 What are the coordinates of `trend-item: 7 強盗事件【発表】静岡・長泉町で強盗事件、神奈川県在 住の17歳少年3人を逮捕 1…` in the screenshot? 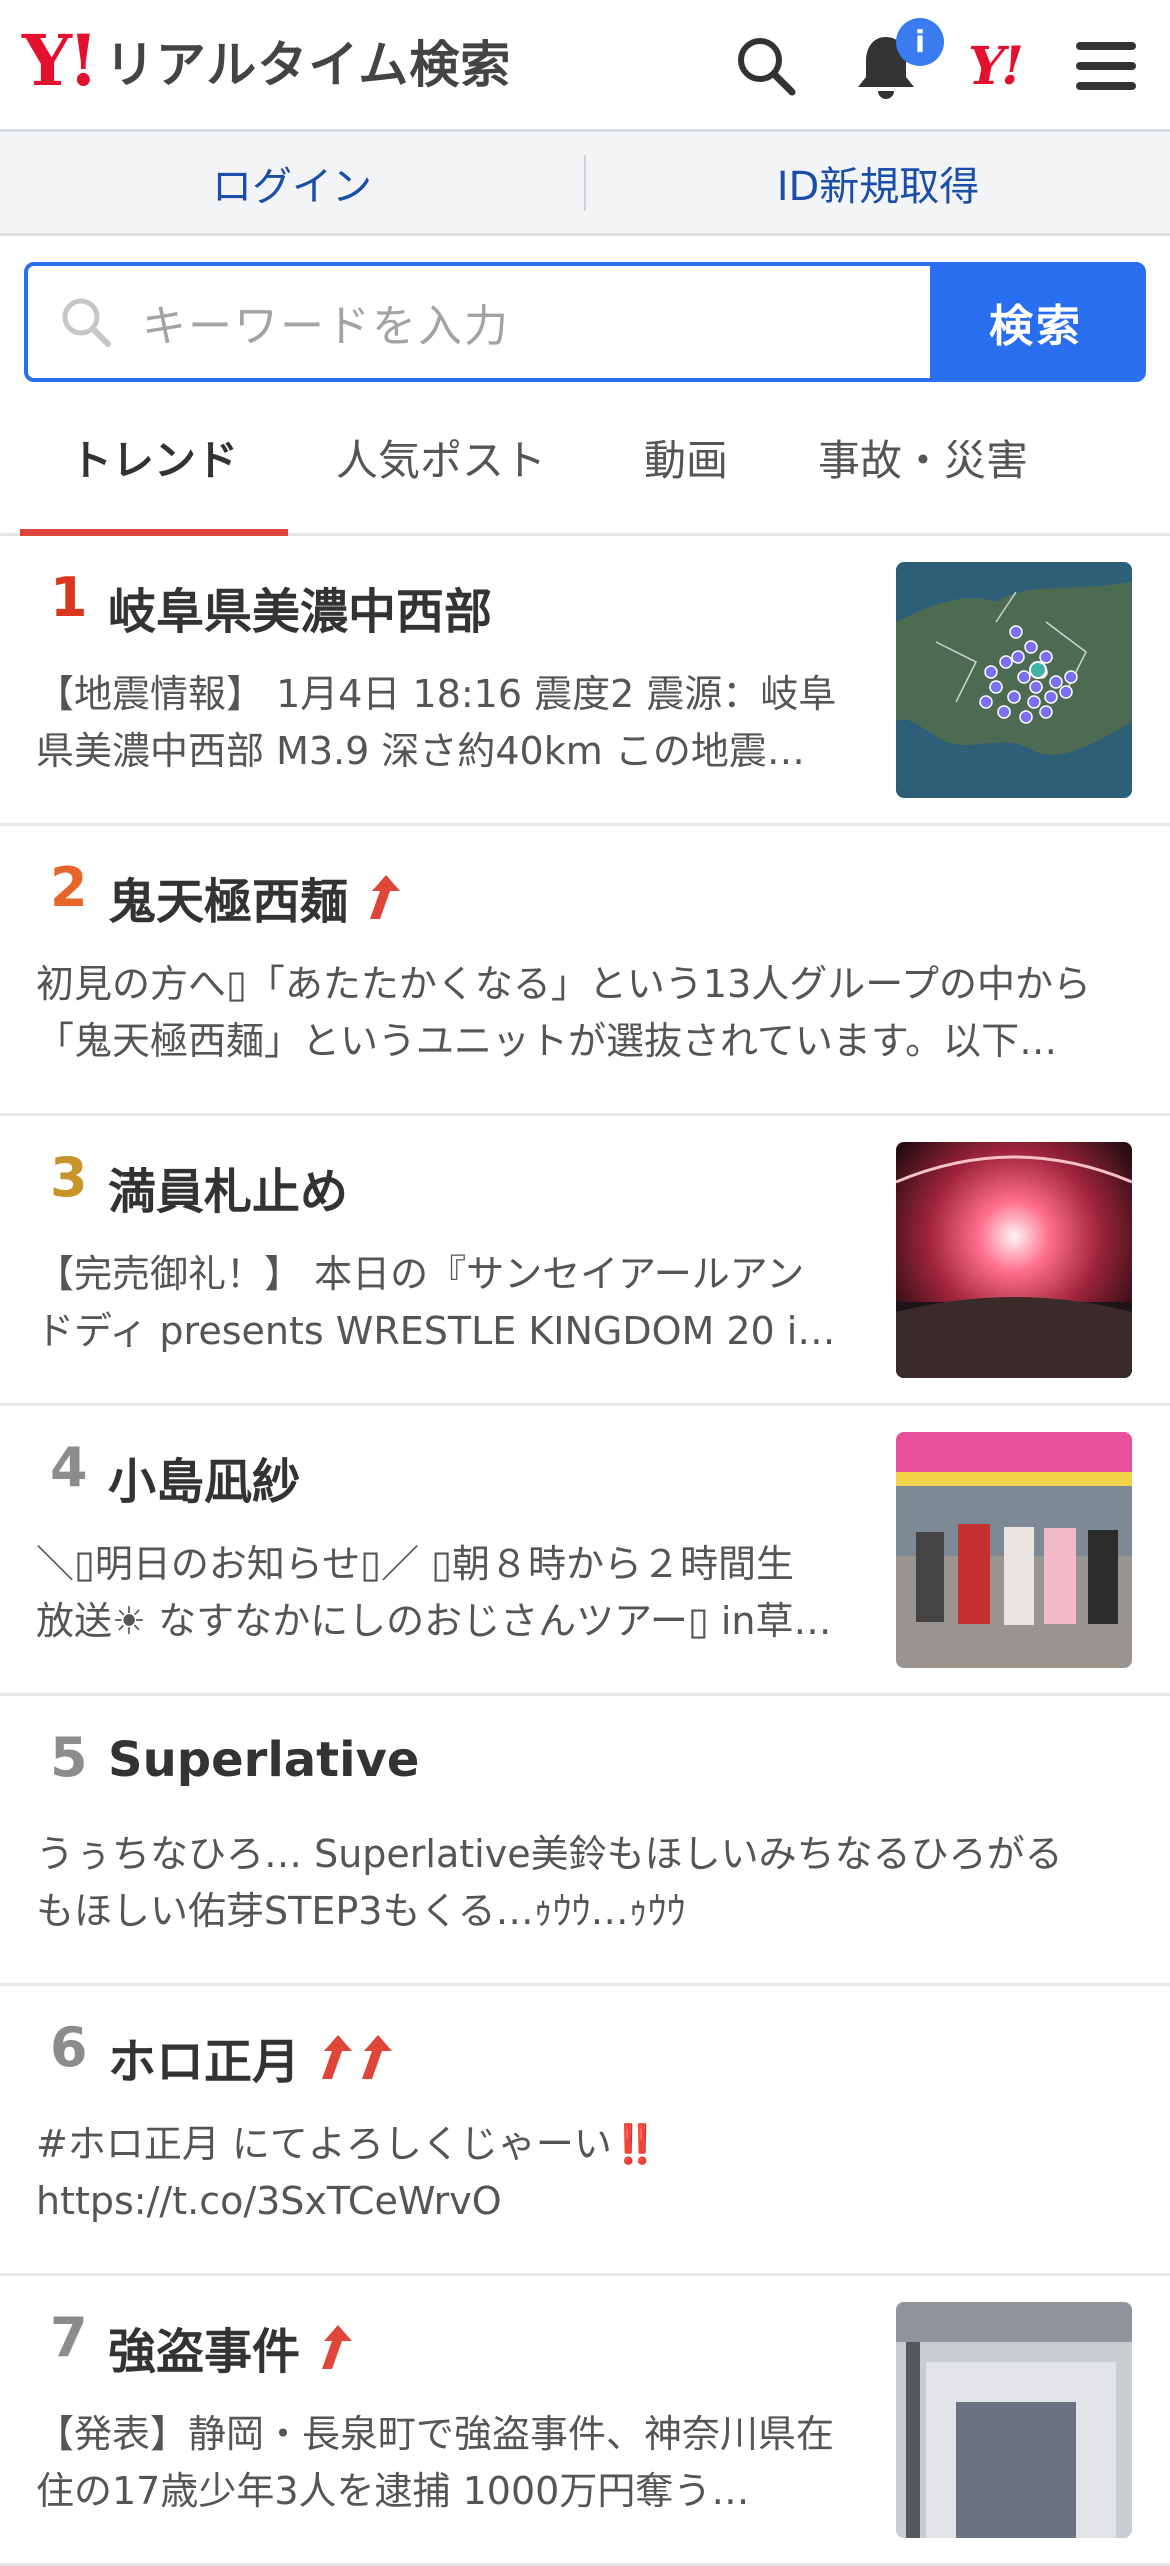 It's located at (585, 2421).